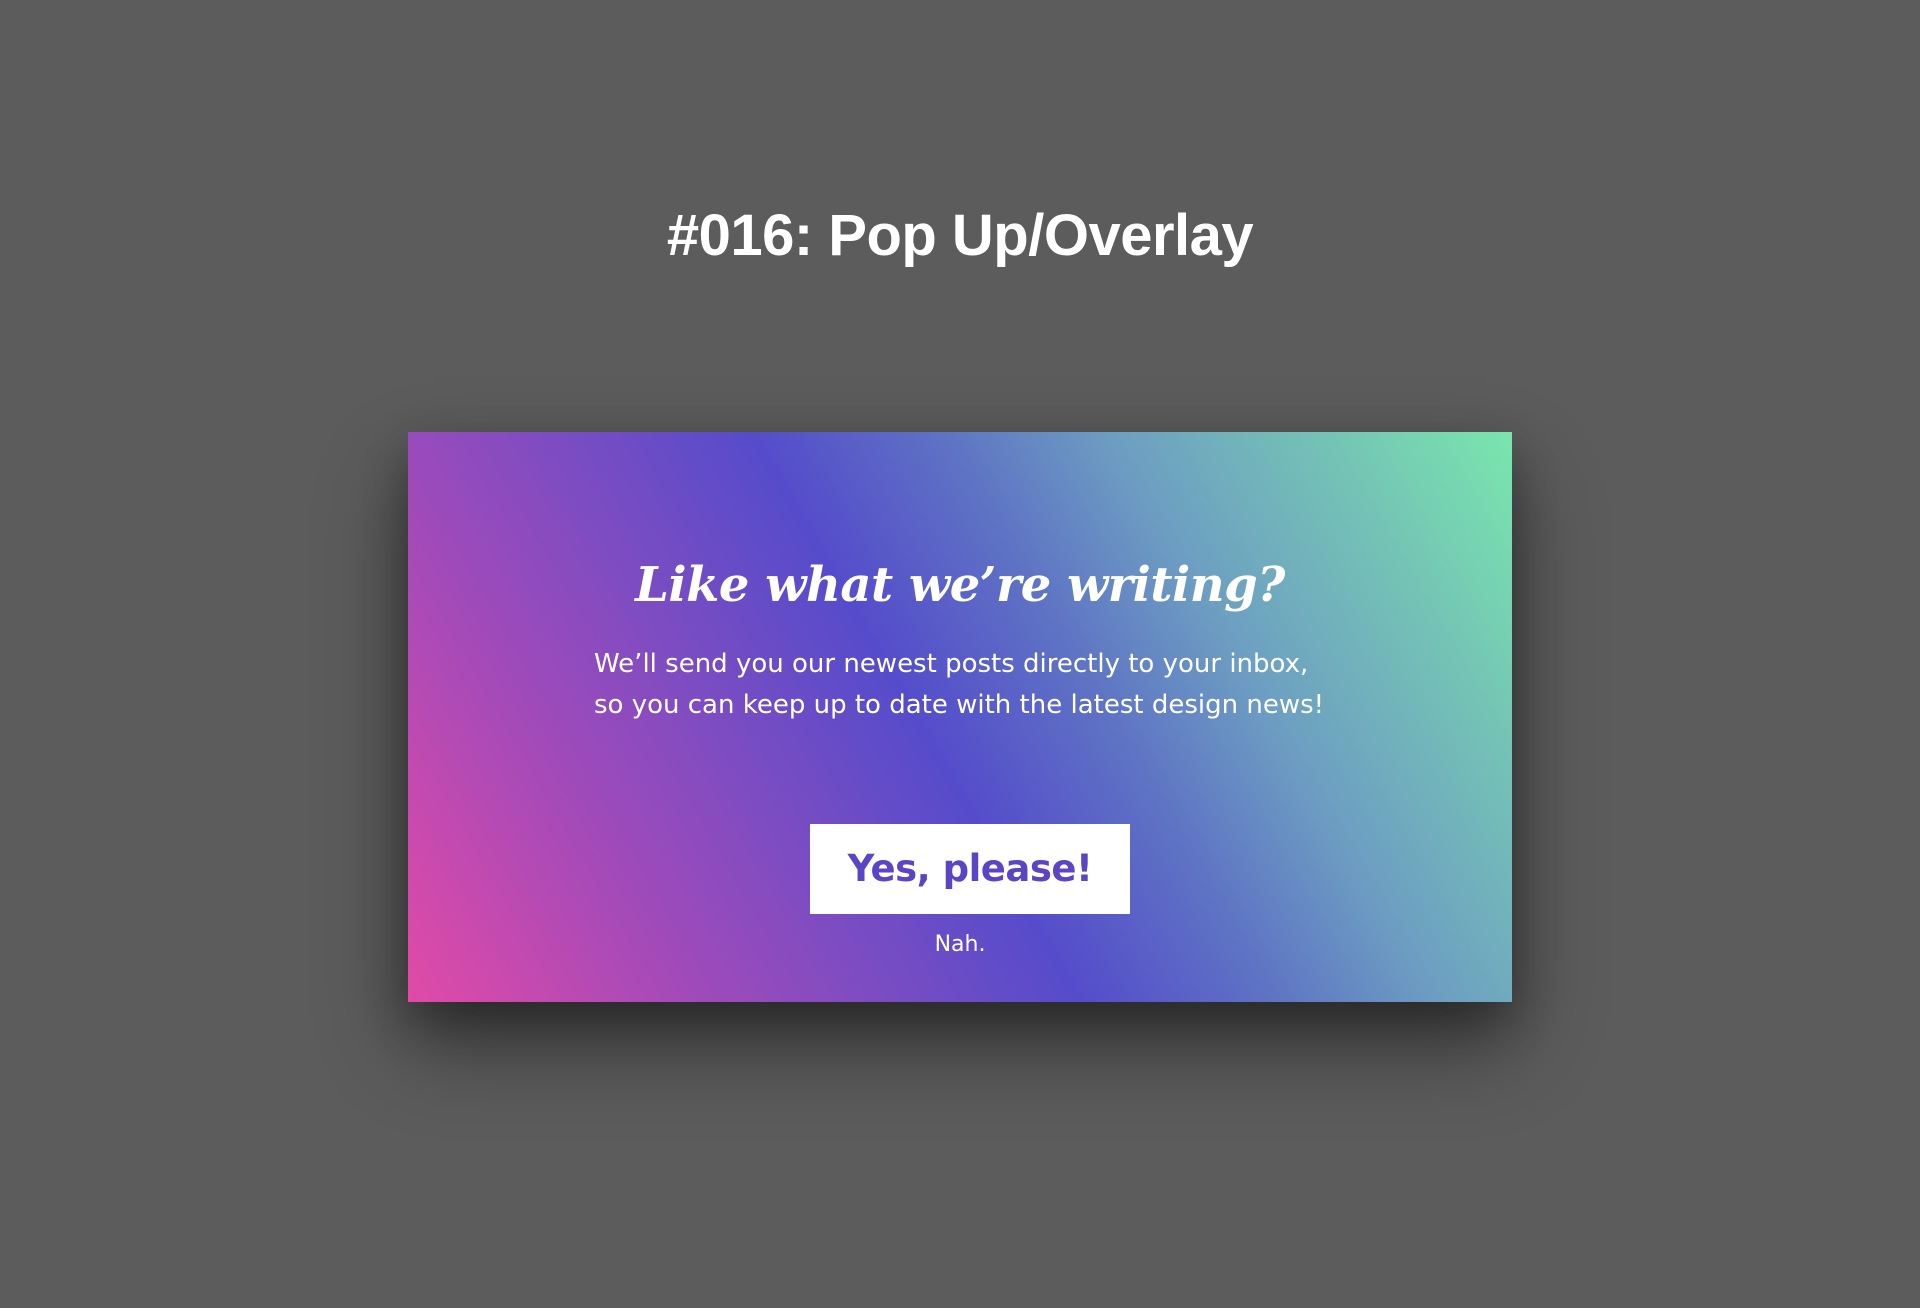  What do you see at coordinates (960, 585) in the screenshot?
I see `popup-heading: Like what we’re writing?` at bounding box center [960, 585].